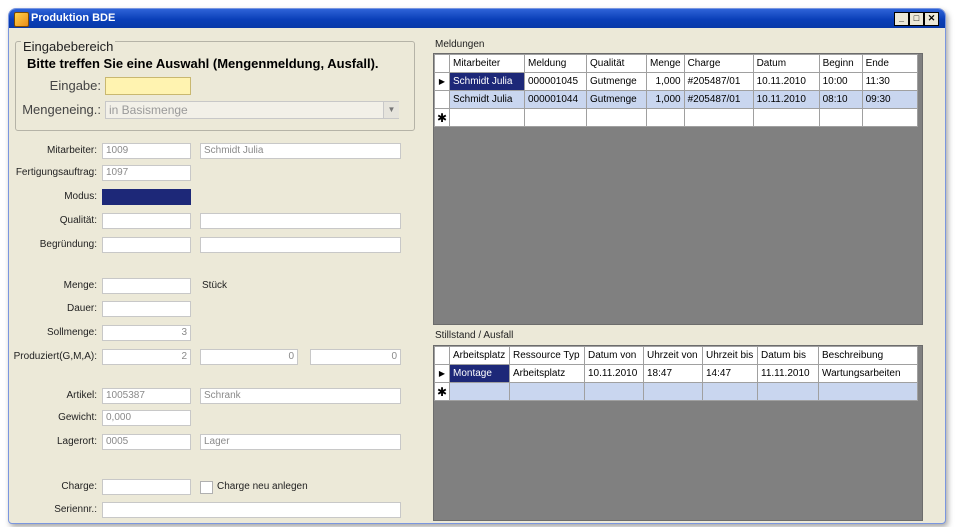  What do you see at coordinates (487, 63) in the screenshot?
I see `column-header: Mitarbeiter` at bounding box center [487, 63].